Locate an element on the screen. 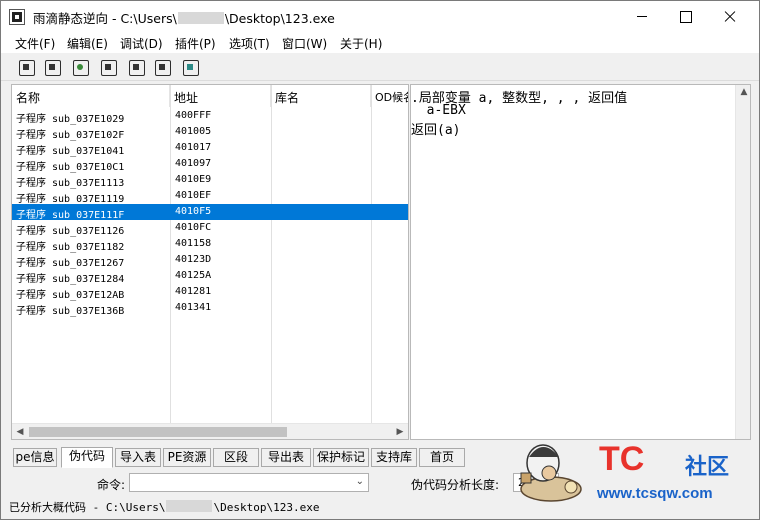 The image size is (760, 520). row-name: 子程序 sub_037E1182 is located at coordinates (70, 247).